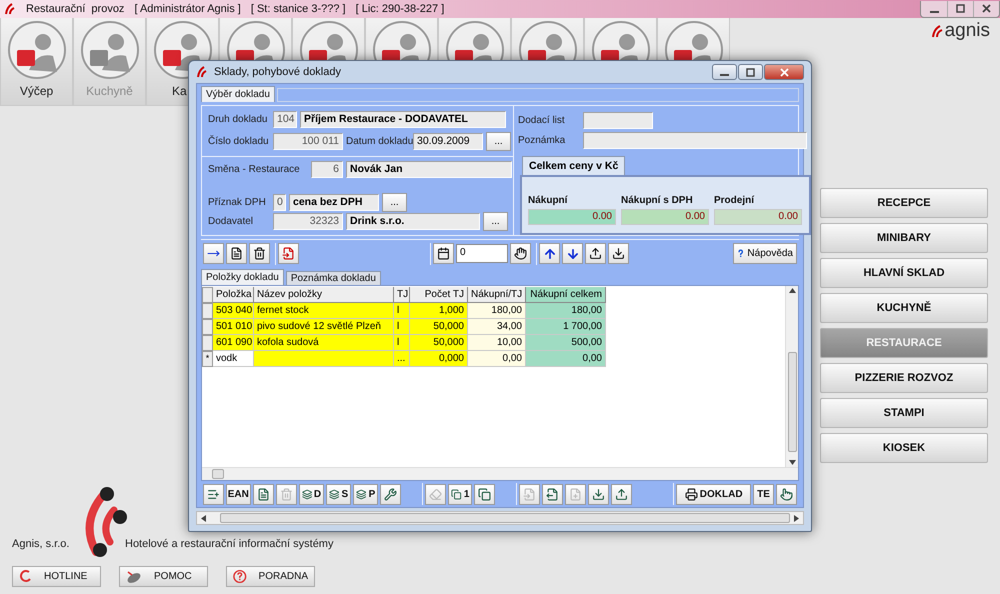 This screenshot has height=594, width=1000. Describe the element at coordinates (233, 295) in the screenshot. I see `column-header: Položka` at that location.